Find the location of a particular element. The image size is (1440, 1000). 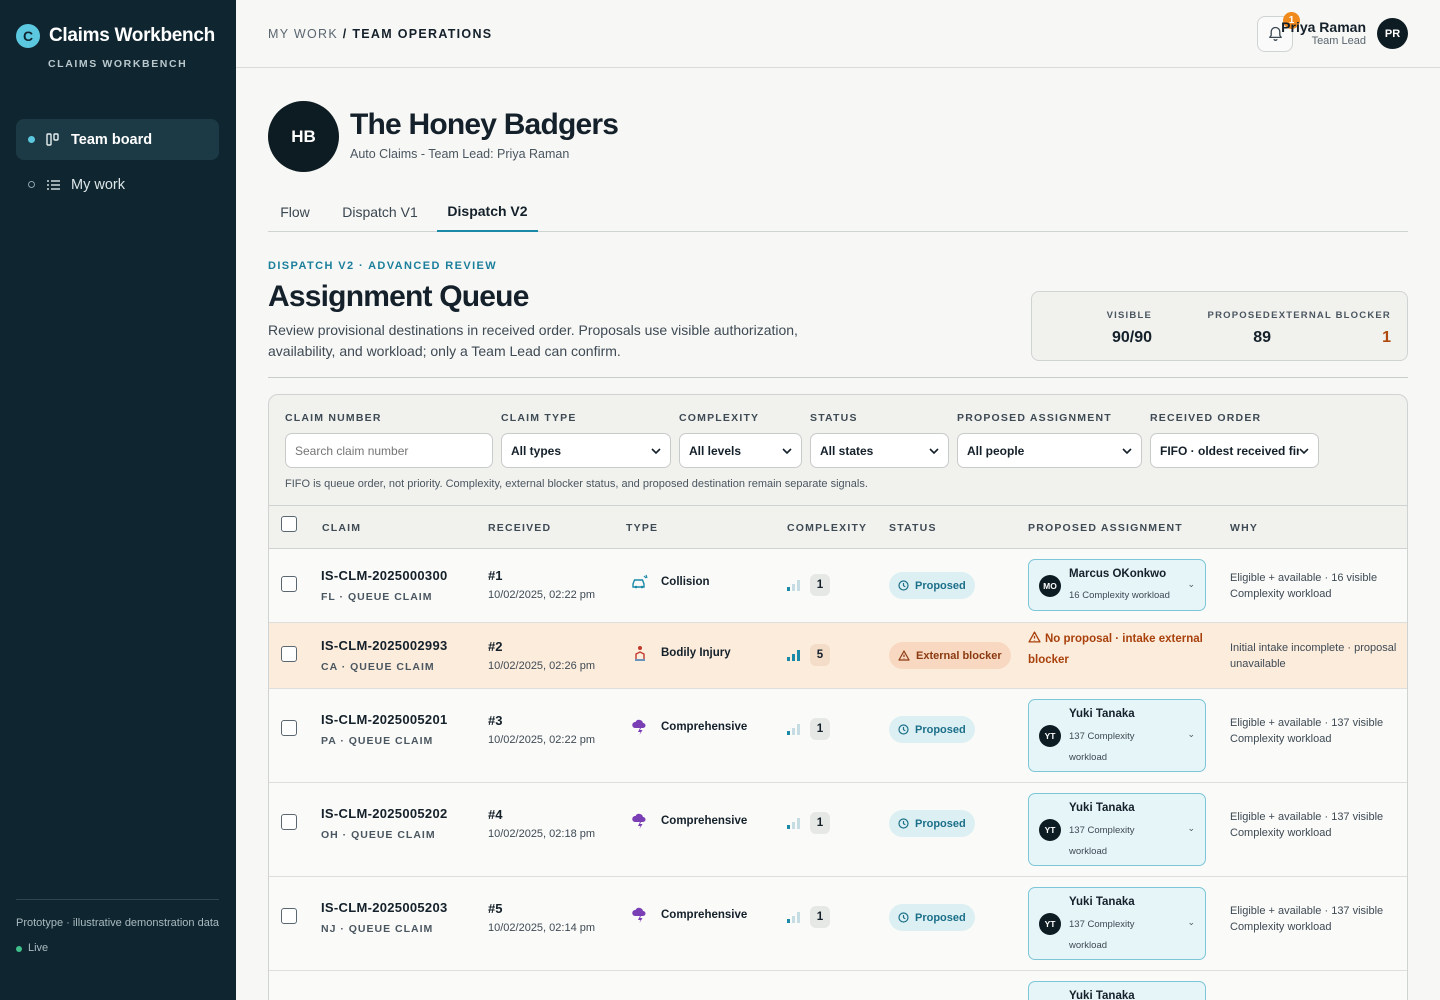

live-status: Live is located at coordinates (117, 948).